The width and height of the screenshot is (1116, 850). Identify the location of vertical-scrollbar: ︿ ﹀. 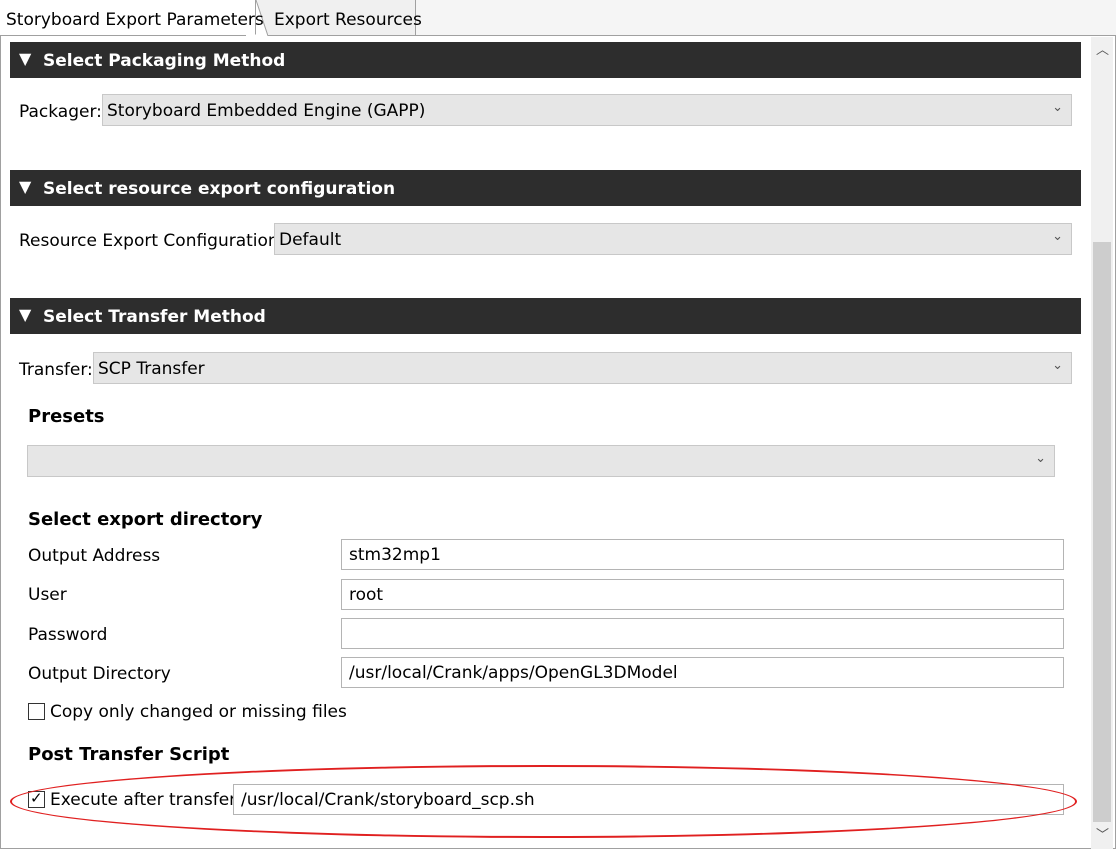
(1102, 443).